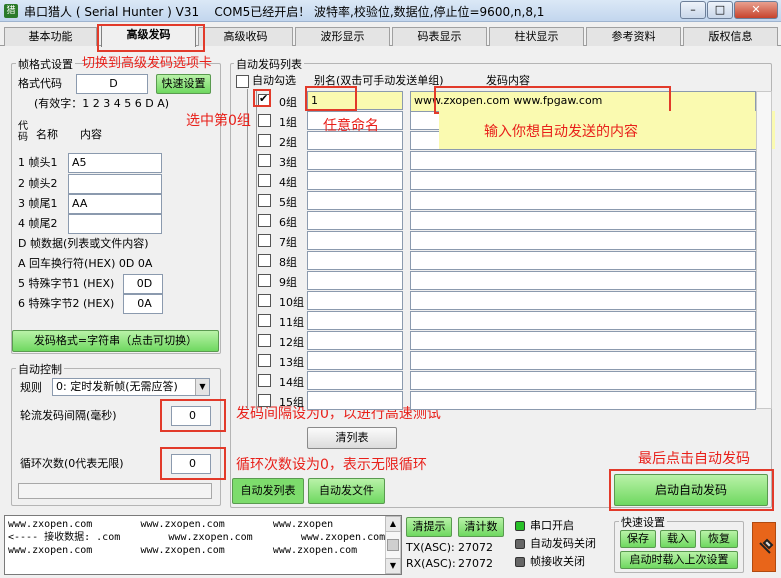 The image size is (781, 578). I want to click on receive-scrollbar: ▲ ▼, so click(393, 545).